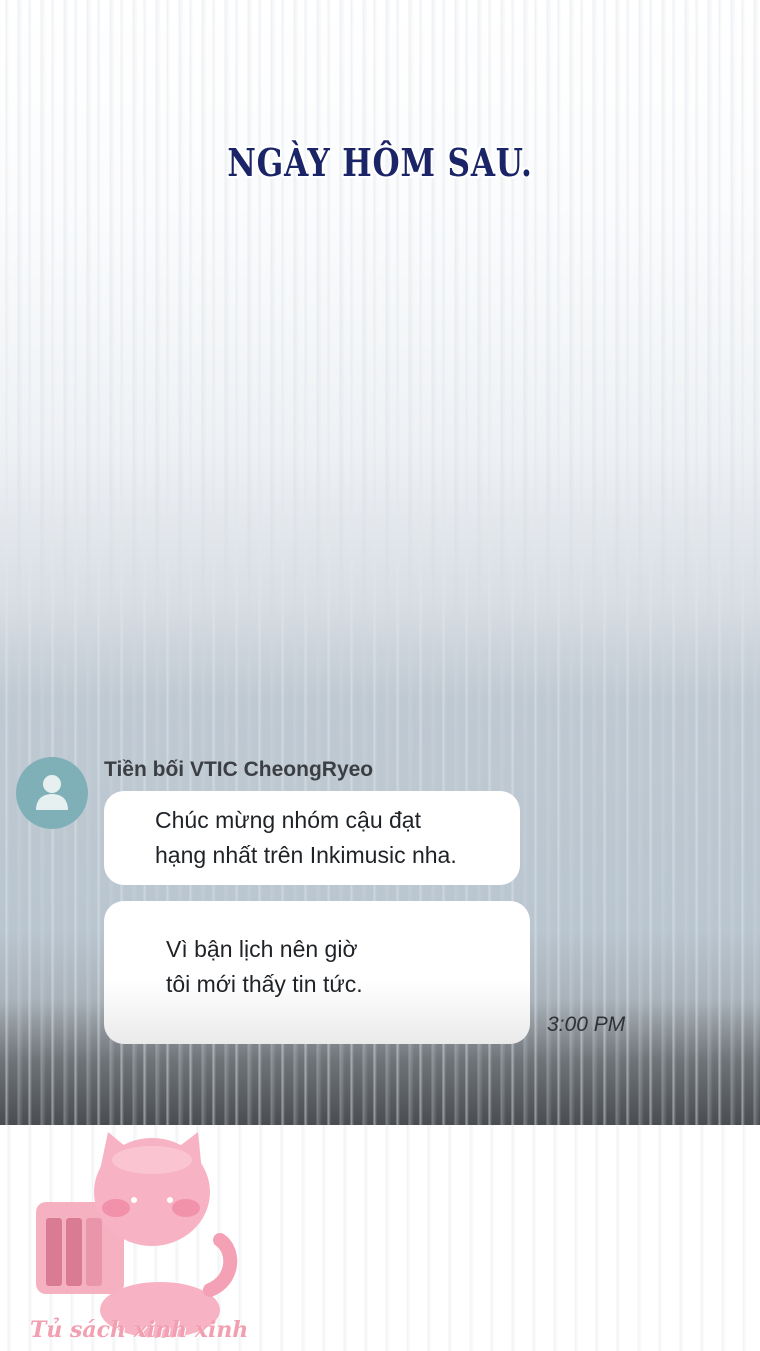 This screenshot has width=760, height=1351. Describe the element at coordinates (239, 769) in the screenshot. I see `sender-name: Tiền bối VTIC CheongRyeo` at that location.